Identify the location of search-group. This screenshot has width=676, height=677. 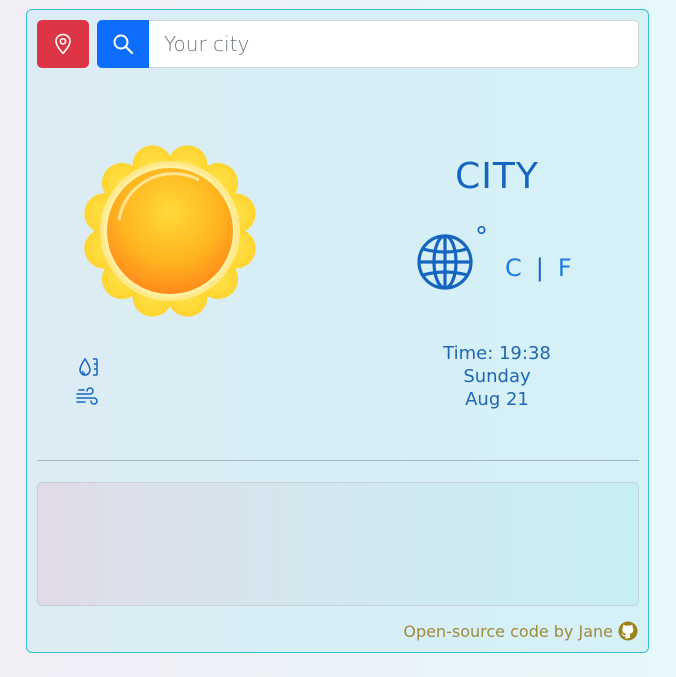
(368, 44).